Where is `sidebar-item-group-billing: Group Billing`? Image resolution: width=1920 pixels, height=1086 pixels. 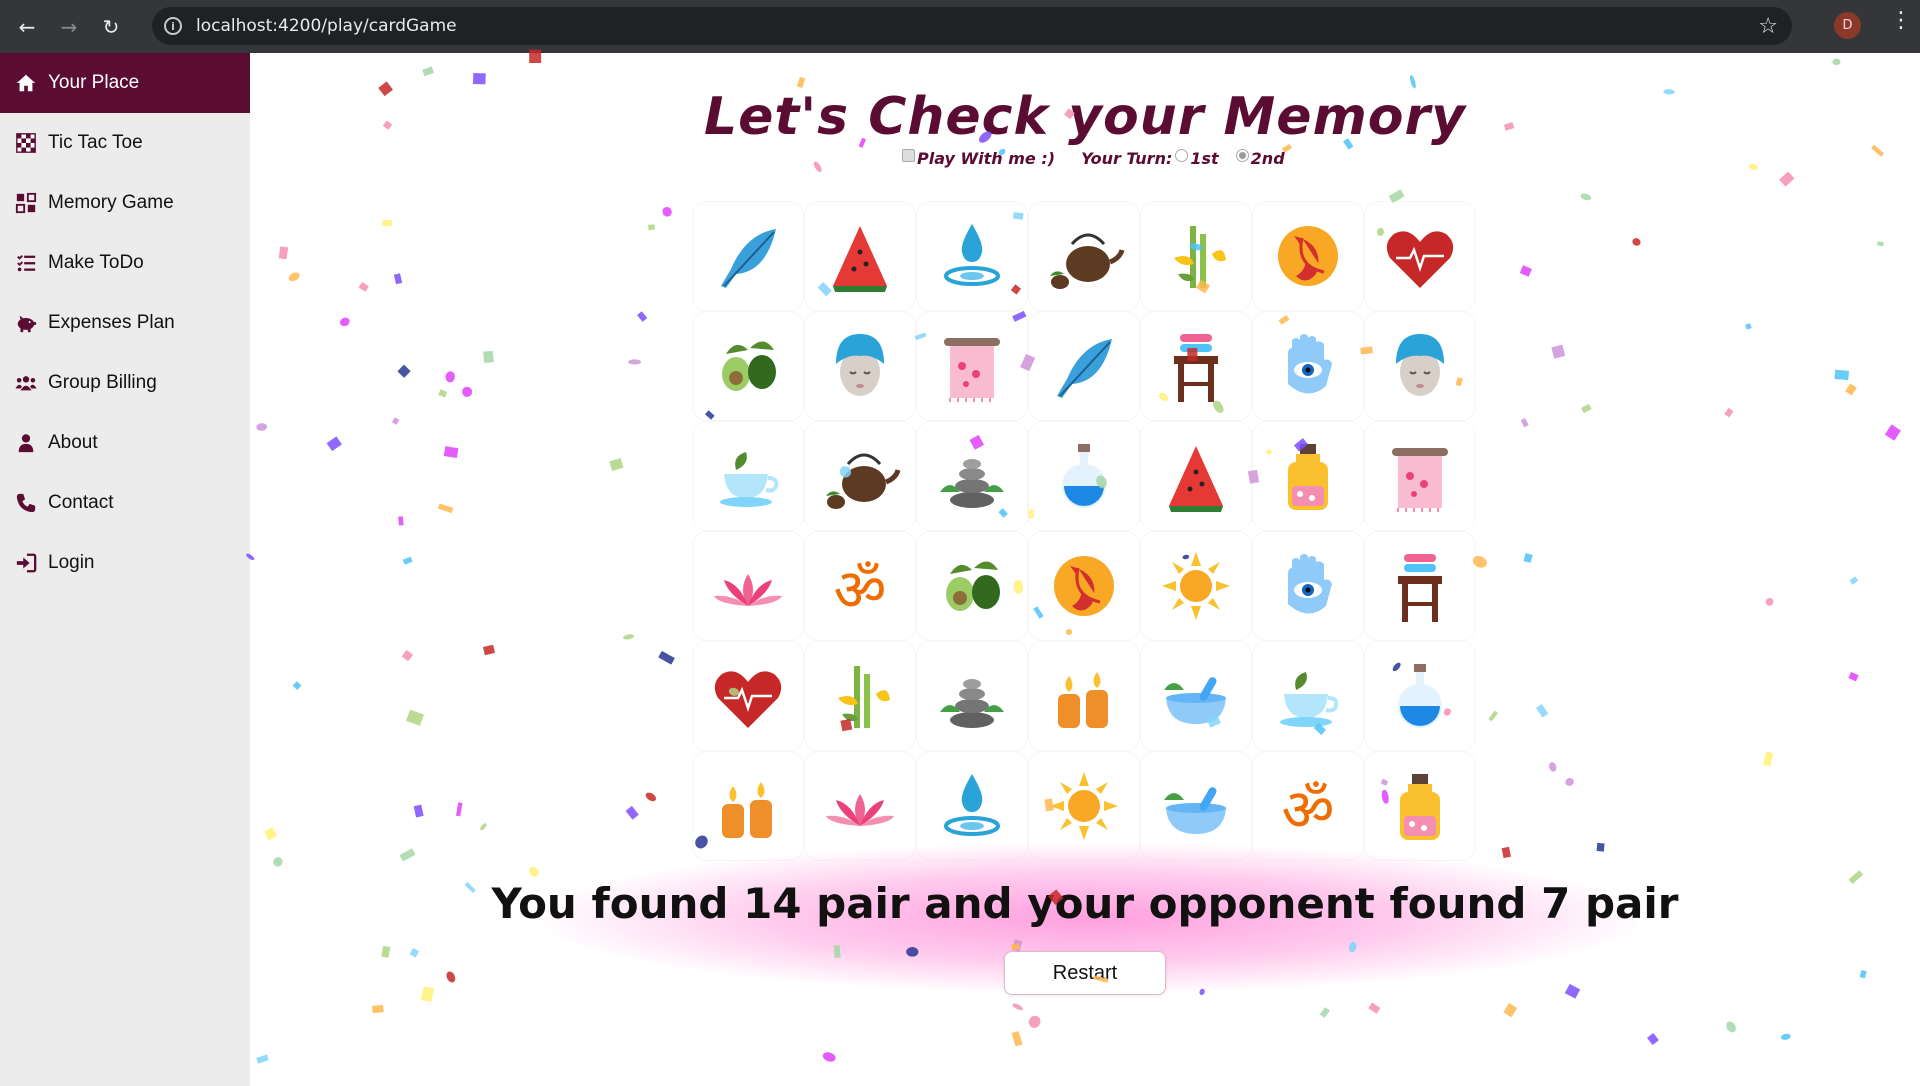 sidebar-item-group-billing: Group Billing is located at coordinates (125, 383).